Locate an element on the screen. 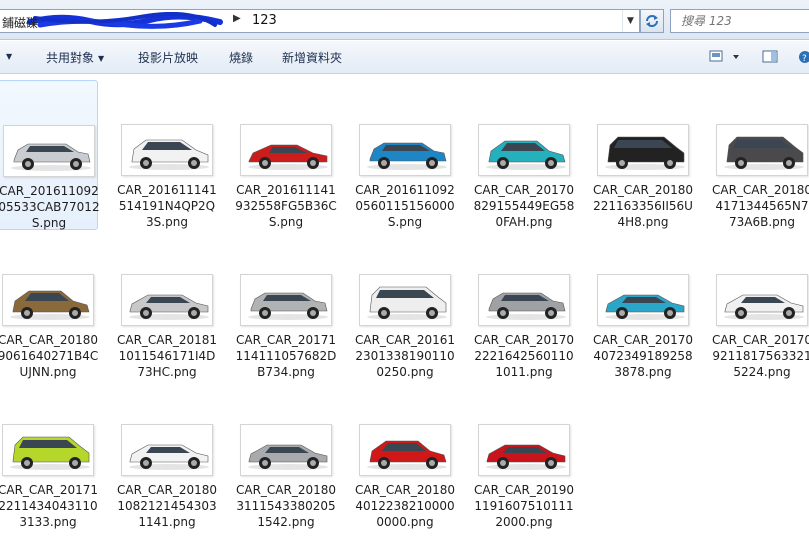 The width and height of the screenshot is (809, 547). file-name-label: CAR_CAR_20180 9061640271B4C UJNN.png is located at coordinates (50, 356).